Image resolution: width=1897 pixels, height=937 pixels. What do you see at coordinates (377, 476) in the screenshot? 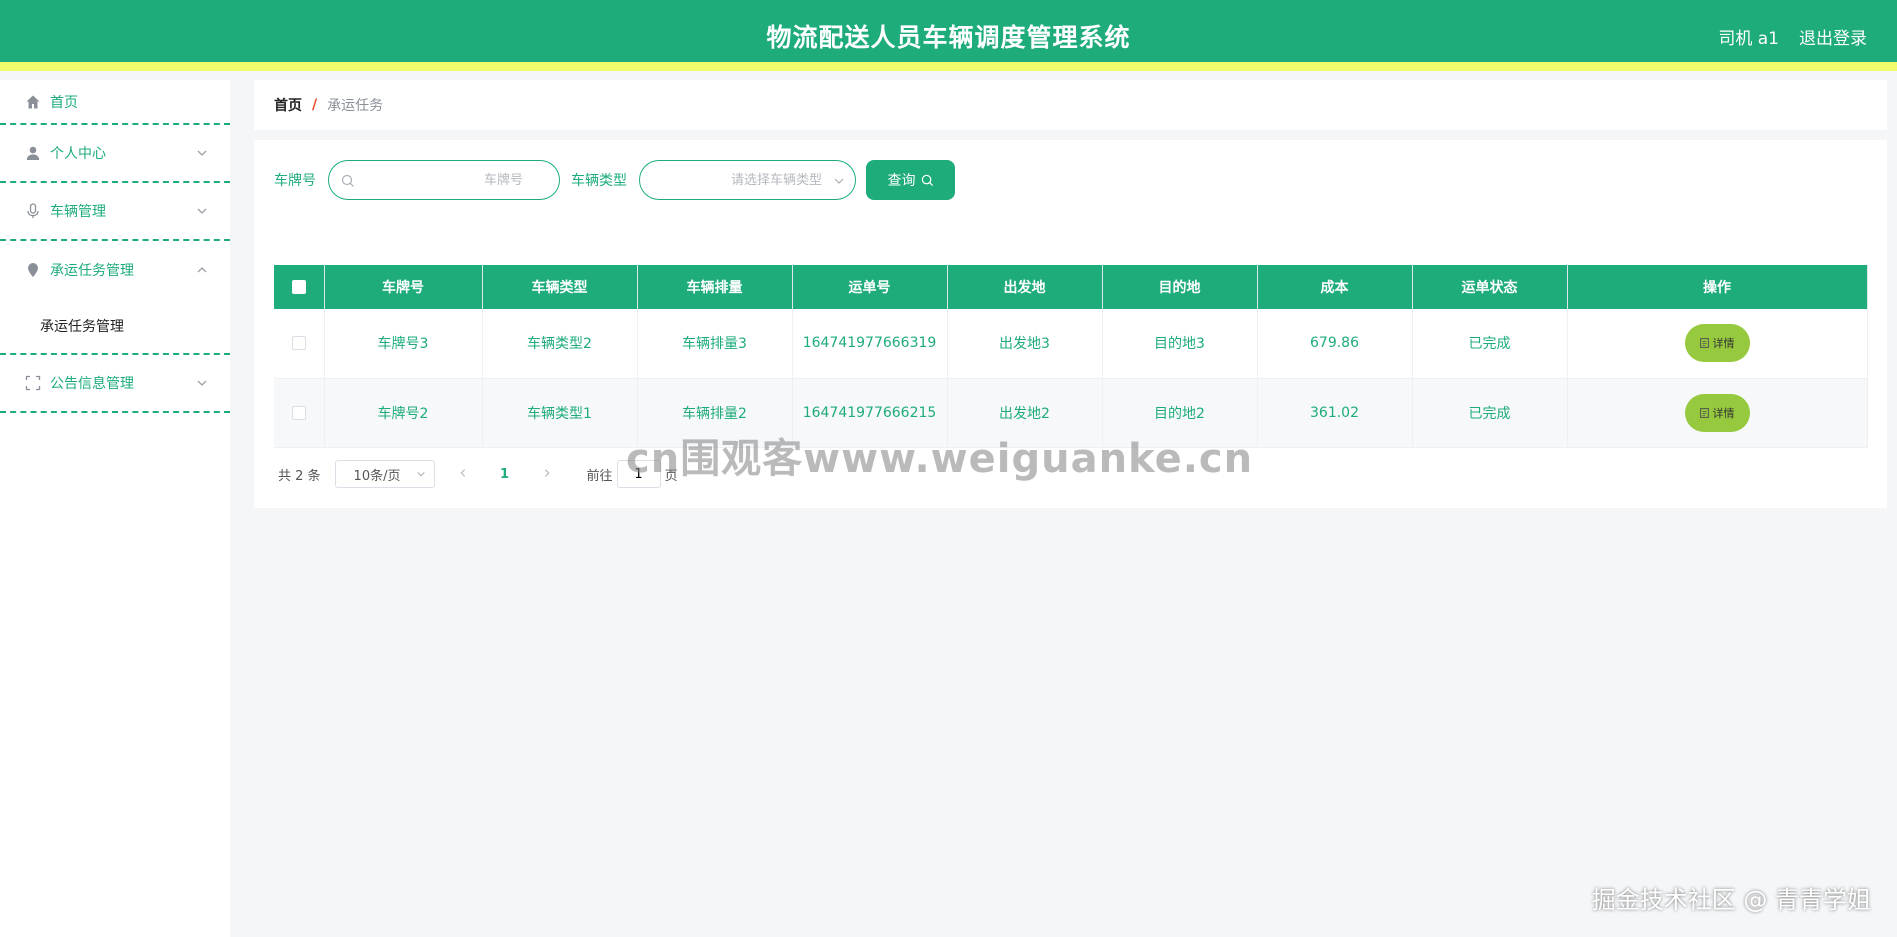
I see `page-size-value: 10条/页` at bounding box center [377, 476].